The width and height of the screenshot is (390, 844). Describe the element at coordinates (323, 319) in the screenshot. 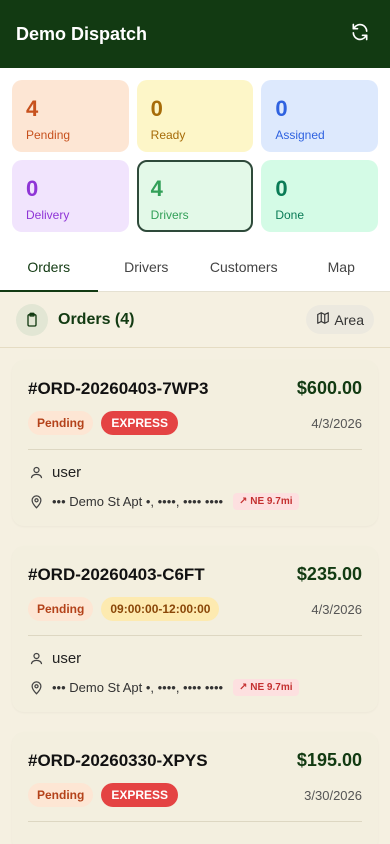

I see `map-icon` at that location.